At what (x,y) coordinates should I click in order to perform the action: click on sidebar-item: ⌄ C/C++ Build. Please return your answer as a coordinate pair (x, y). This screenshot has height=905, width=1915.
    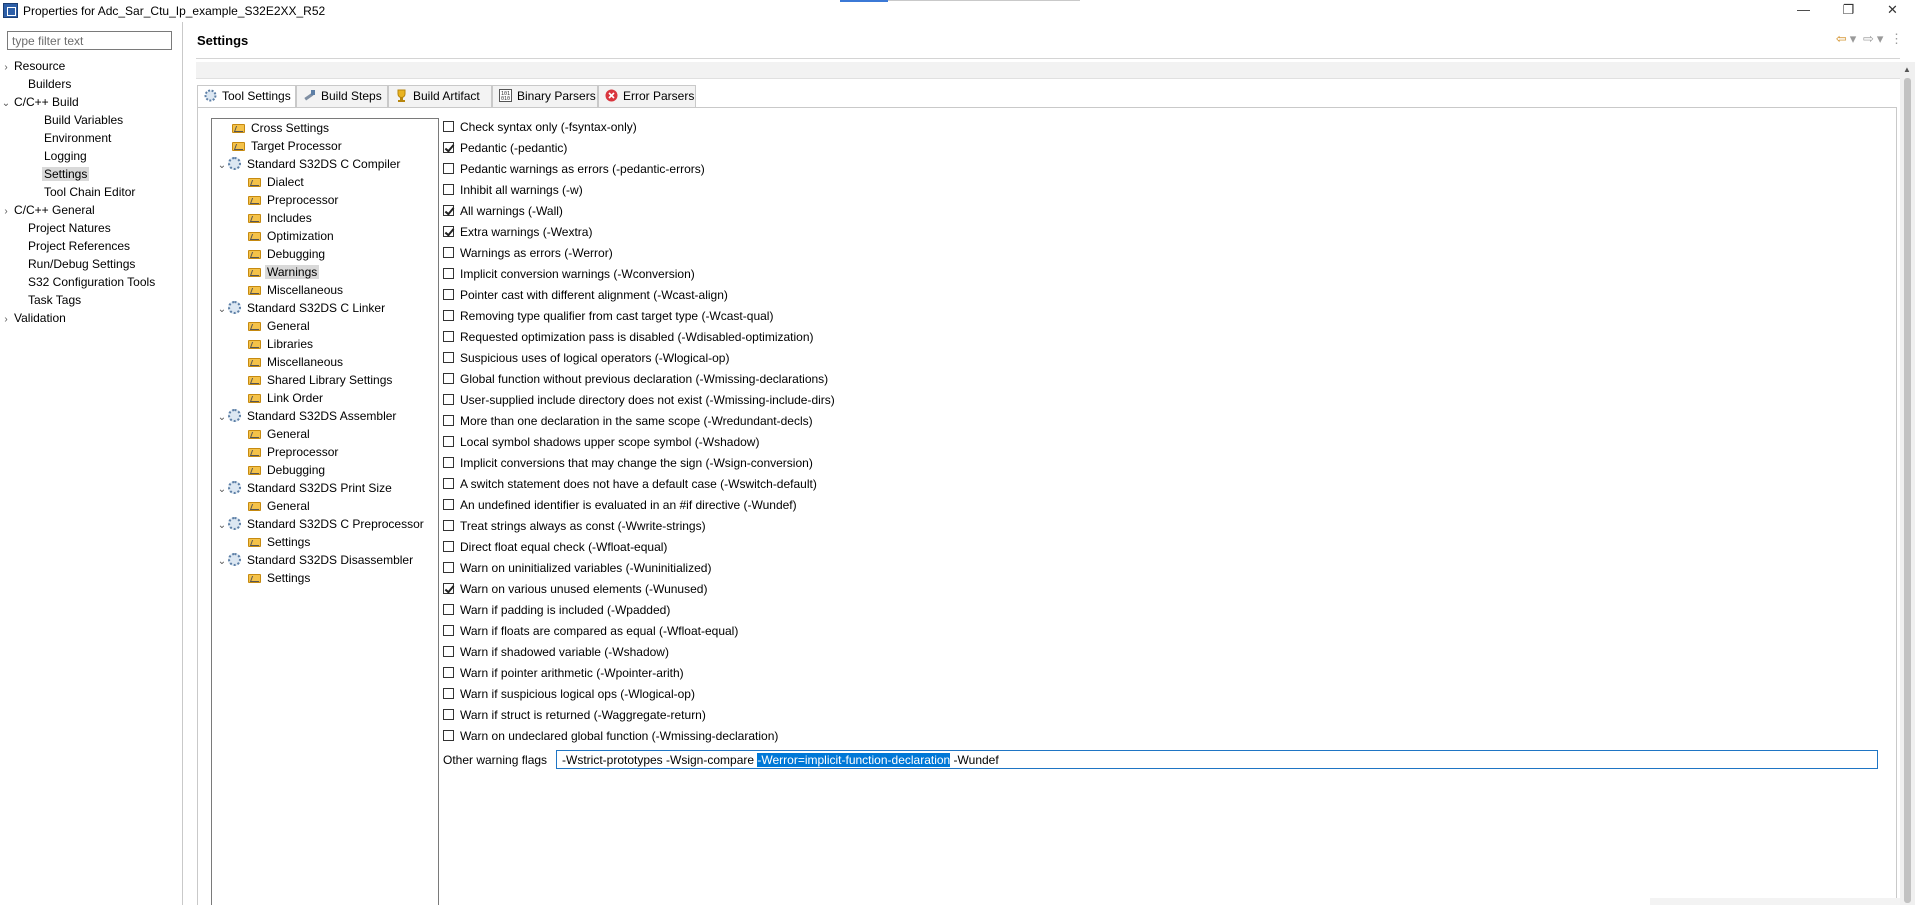
    Looking at the image, I should click on (41, 102).